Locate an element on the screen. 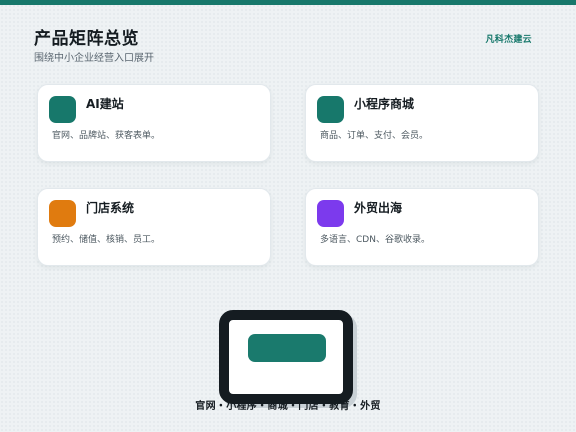  card-title: AI建站 is located at coordinates (105, 104).